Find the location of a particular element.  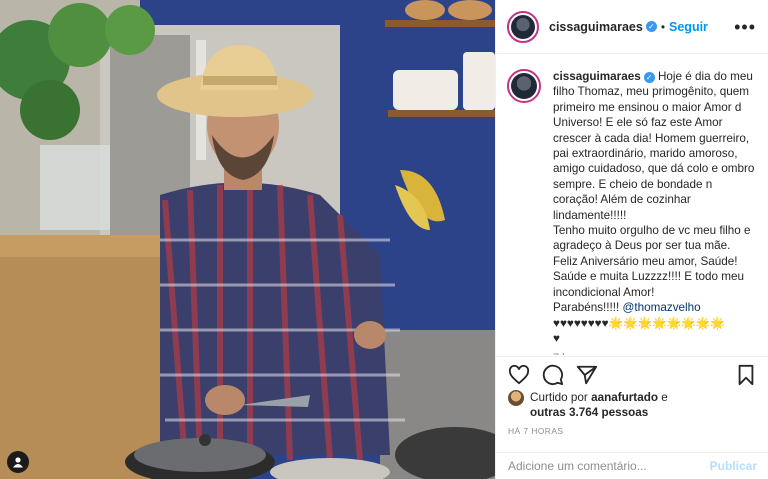

comment-button is located at coordinates (553, 375).